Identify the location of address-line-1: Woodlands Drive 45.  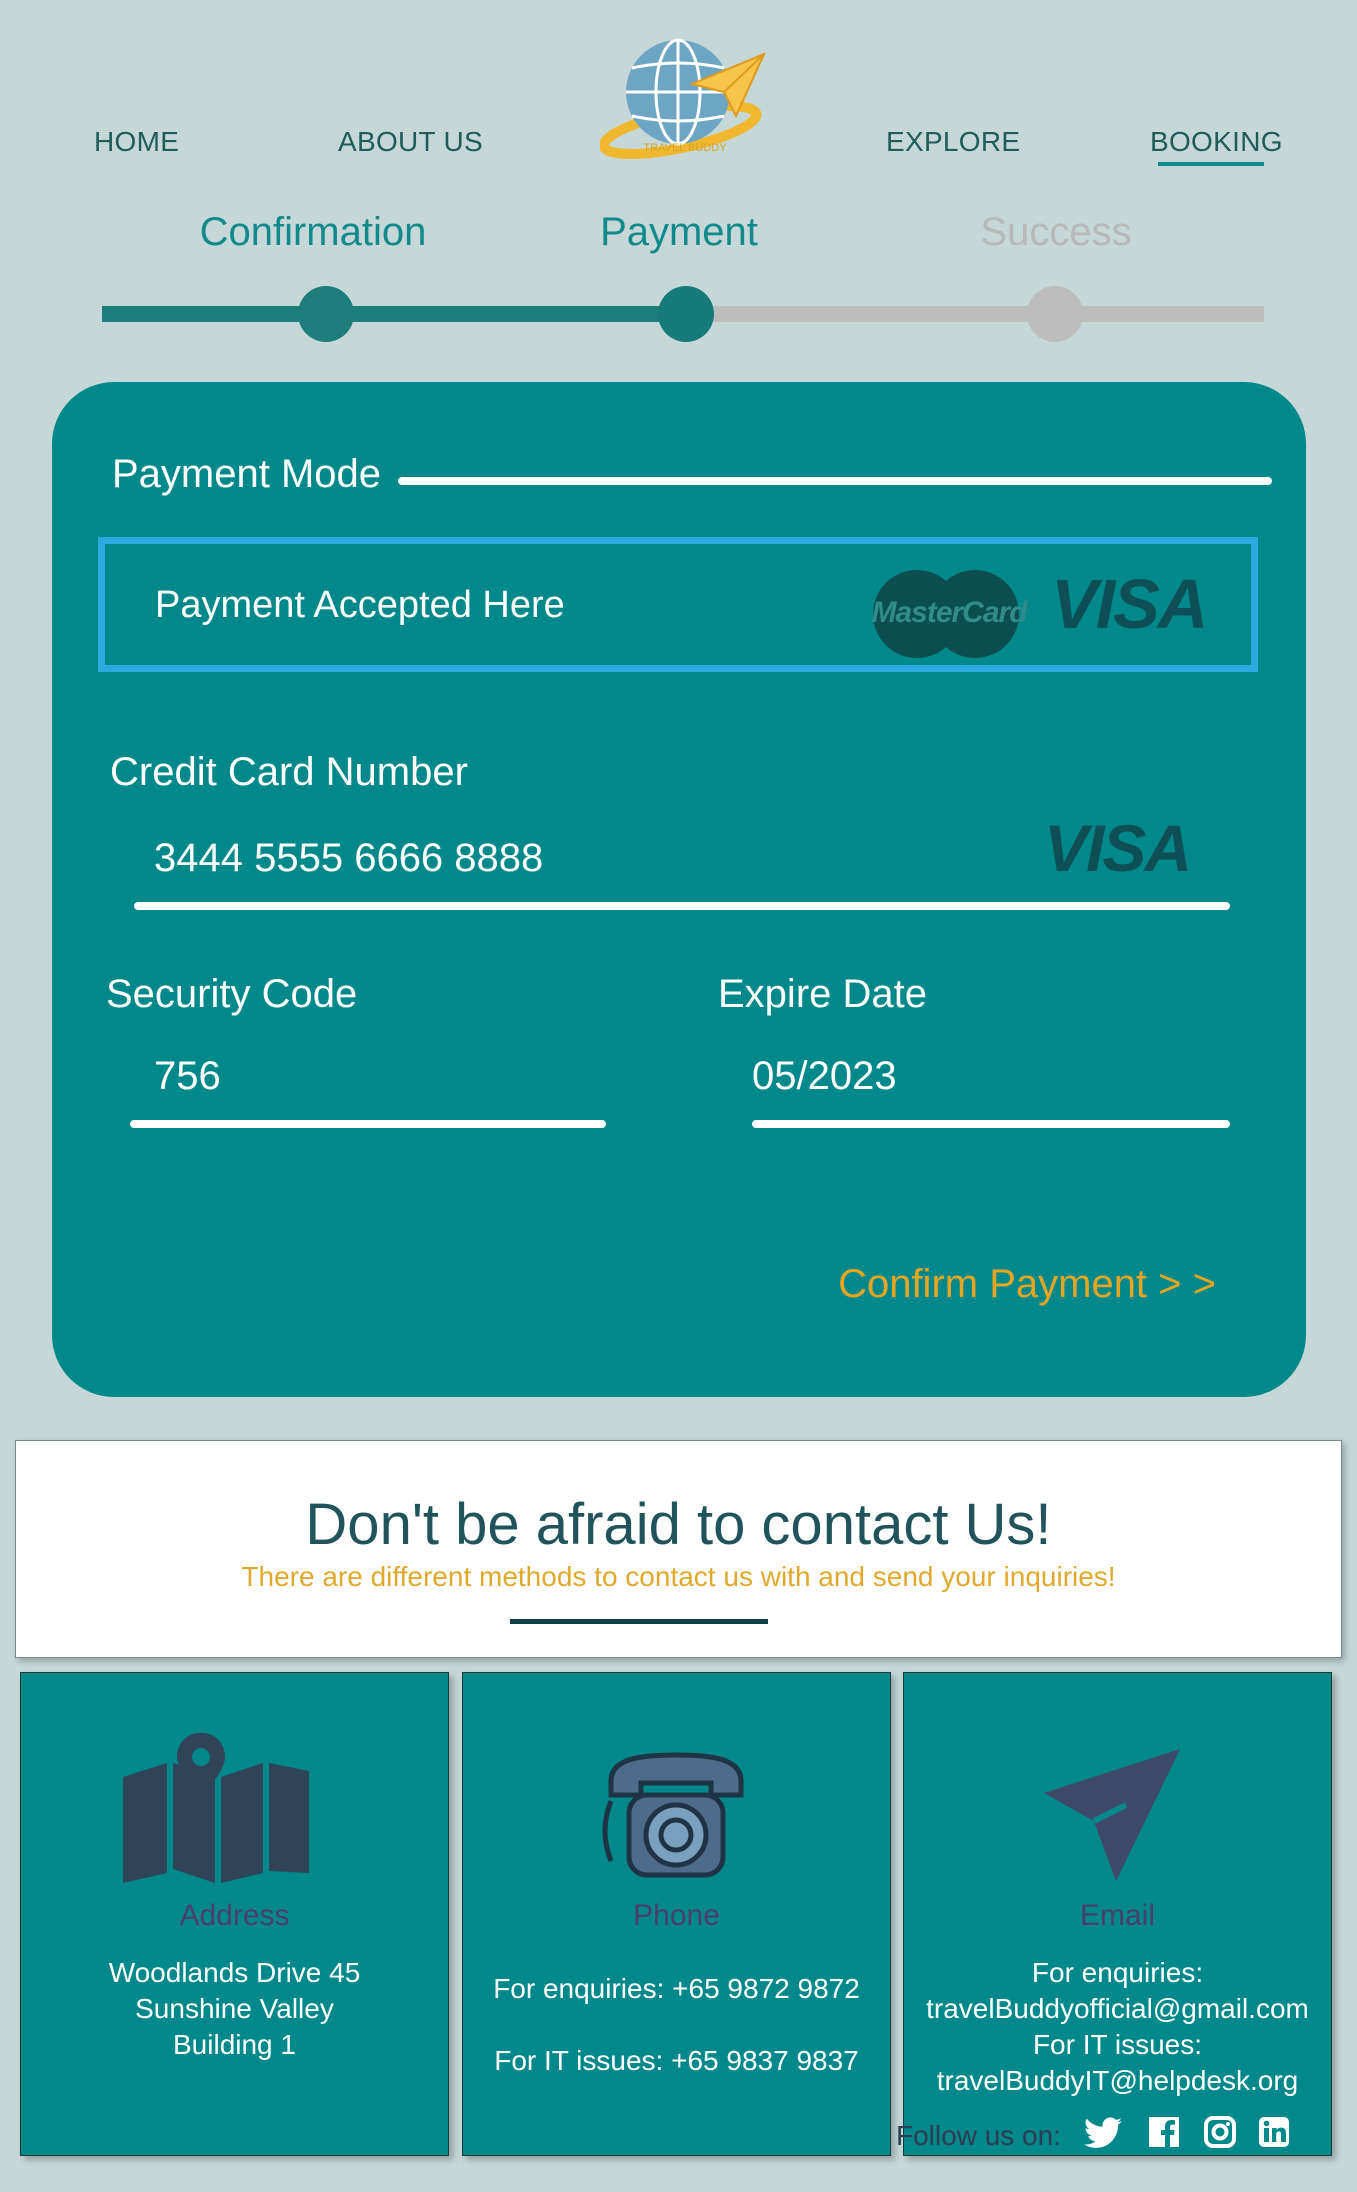
(234, 1972).